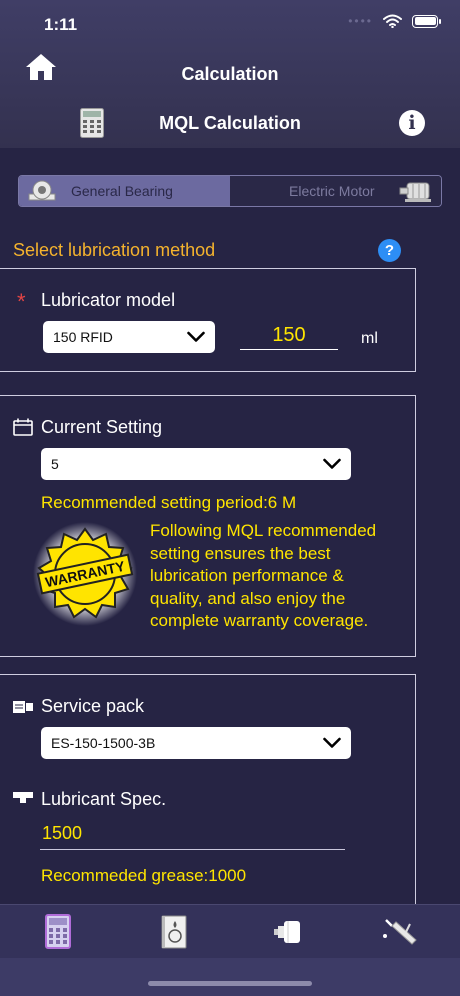  I want to click on home-indicator-area, so click(230, 977).